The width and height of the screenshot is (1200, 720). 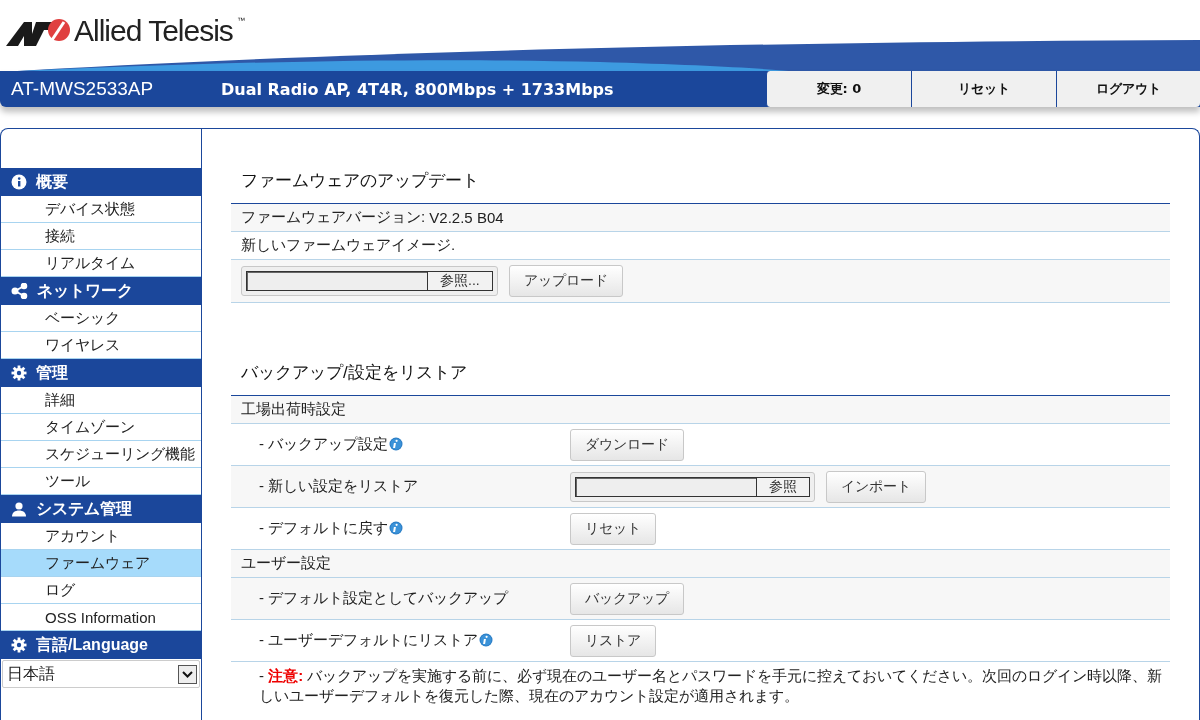 I want to click on trademark-mark: ™, so click(x=240, y=20).